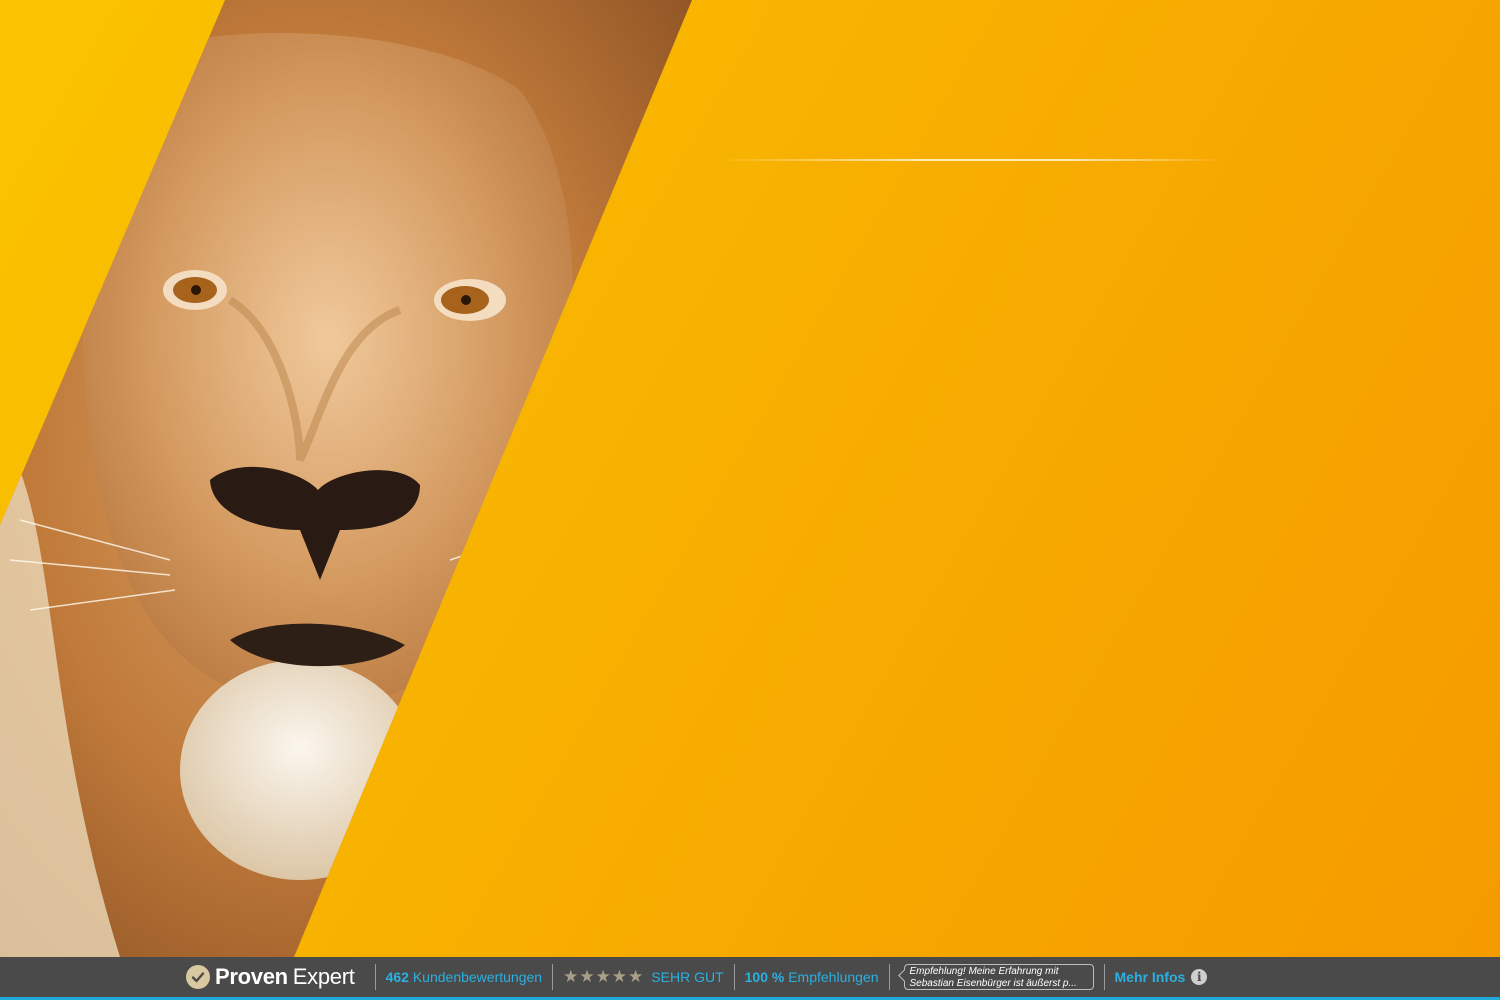 This screenshot has height=1000, width=1500. What do you see at coordinates (1199, 977) in the screenshot?
I see `info-icon: i` at bounding box center [1199, 977].